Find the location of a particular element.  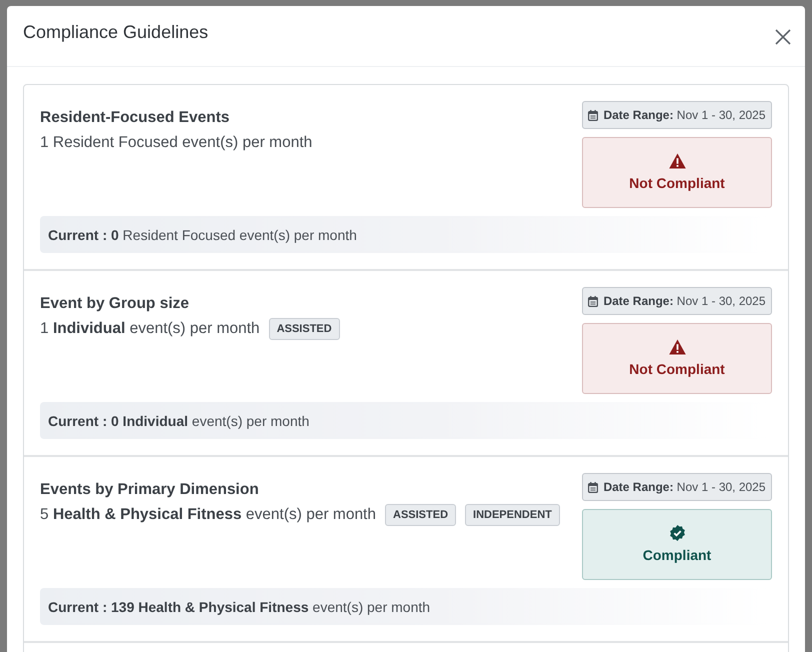

requirement-text: 5 Health & Physical Fitness event(s) per month is located at coordinates (208, 515).